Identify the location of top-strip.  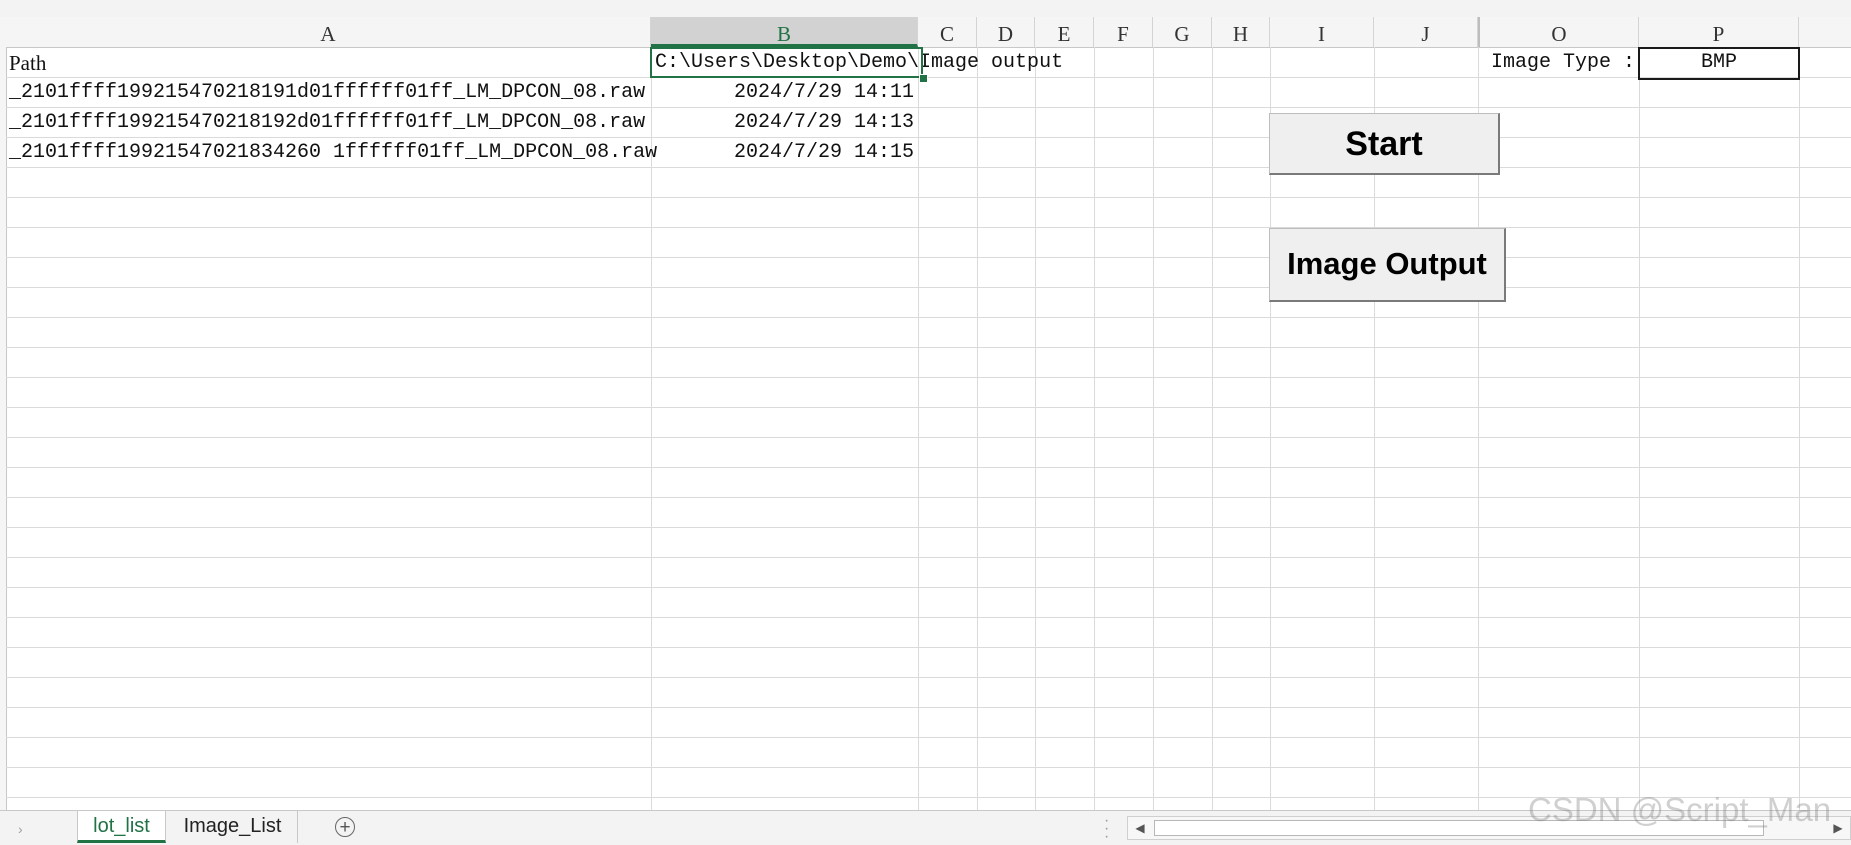
(925, 9).